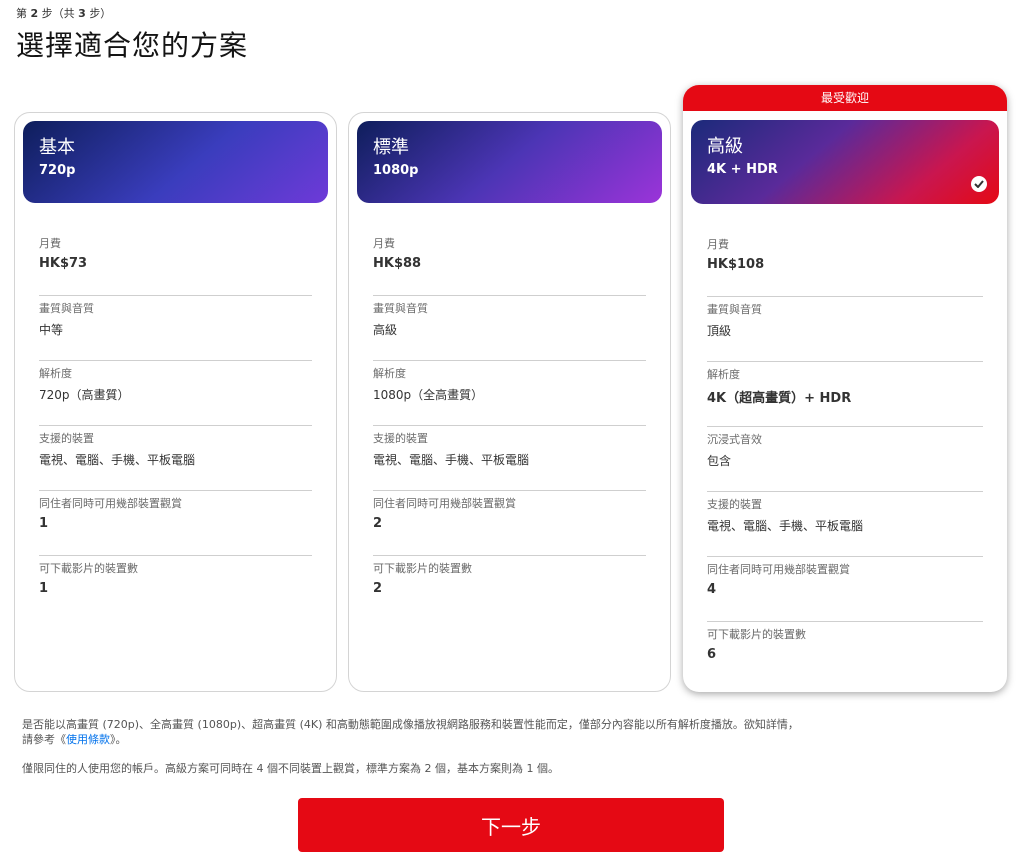  Describe the element at coordinates (719, 331) in the screenshot. I see `feature-value: 頂級` at that location.